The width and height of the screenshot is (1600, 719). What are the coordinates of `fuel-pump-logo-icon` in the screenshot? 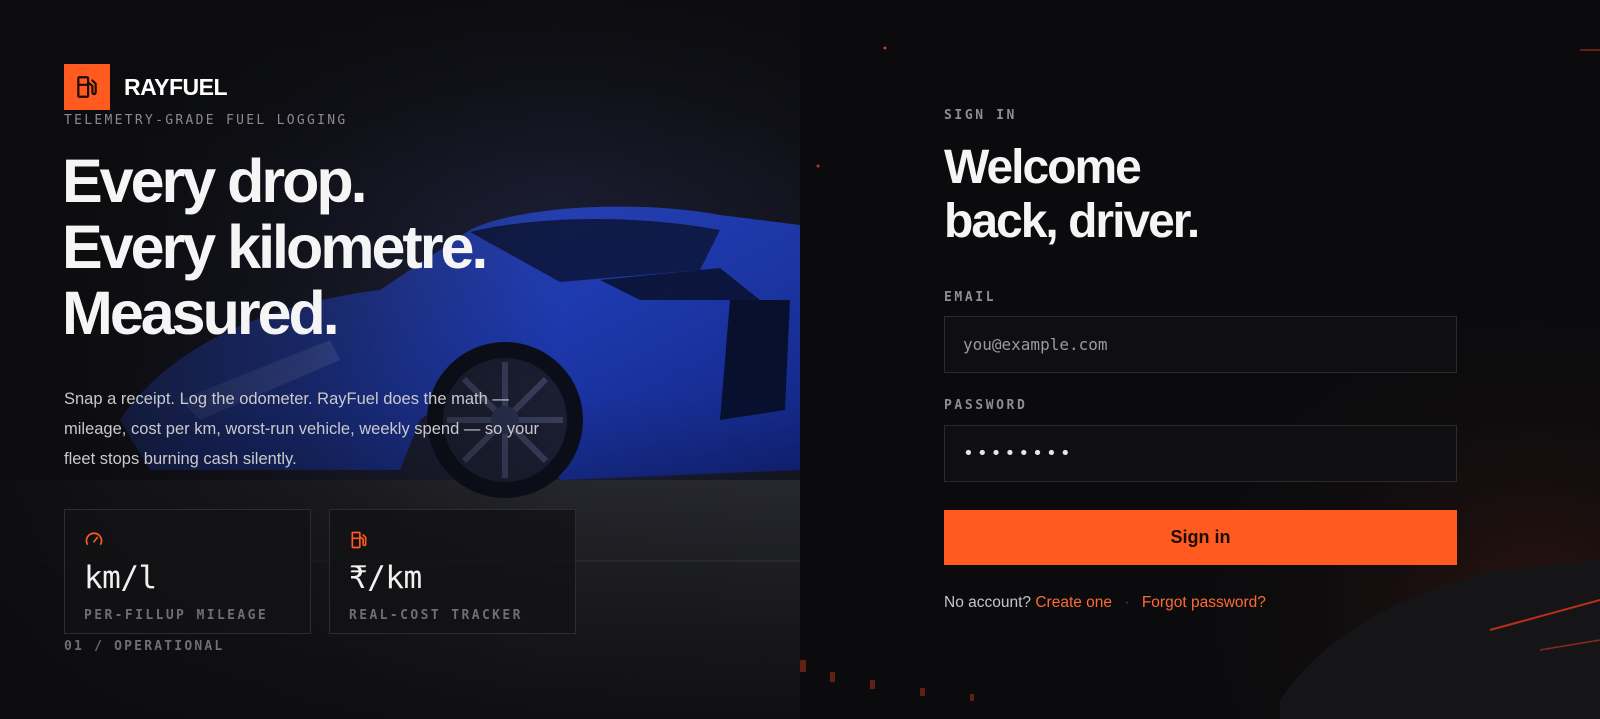 It's located at (87, 87).